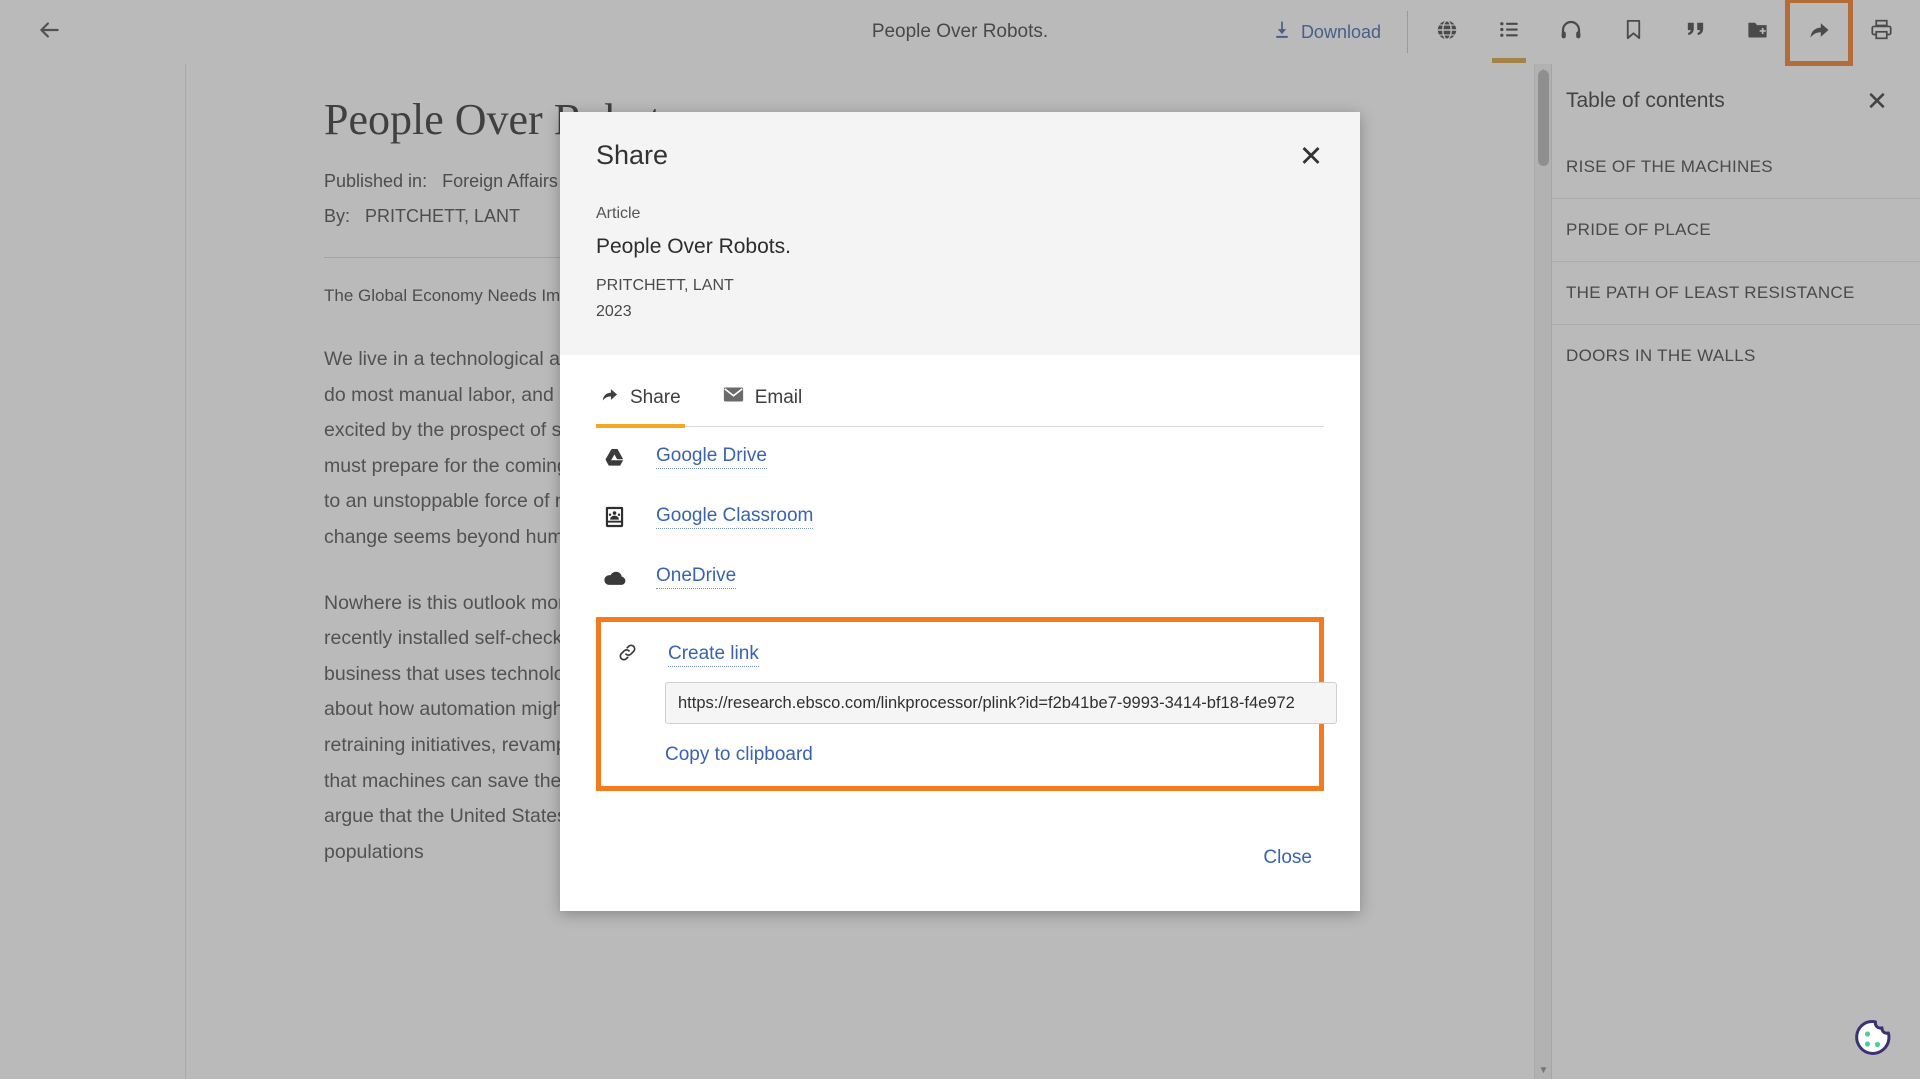  What do you see at coordinates (627, 655) in the screenshot?
I see `chain-link-icon` at bounding box center [627, 655].